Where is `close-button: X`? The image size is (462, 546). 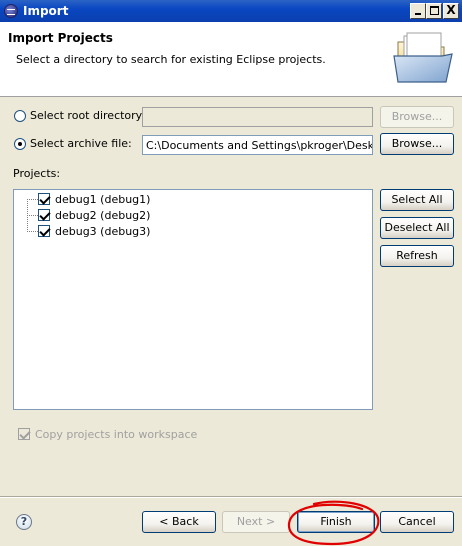
close-button: X is located at coordinates (451, 11).